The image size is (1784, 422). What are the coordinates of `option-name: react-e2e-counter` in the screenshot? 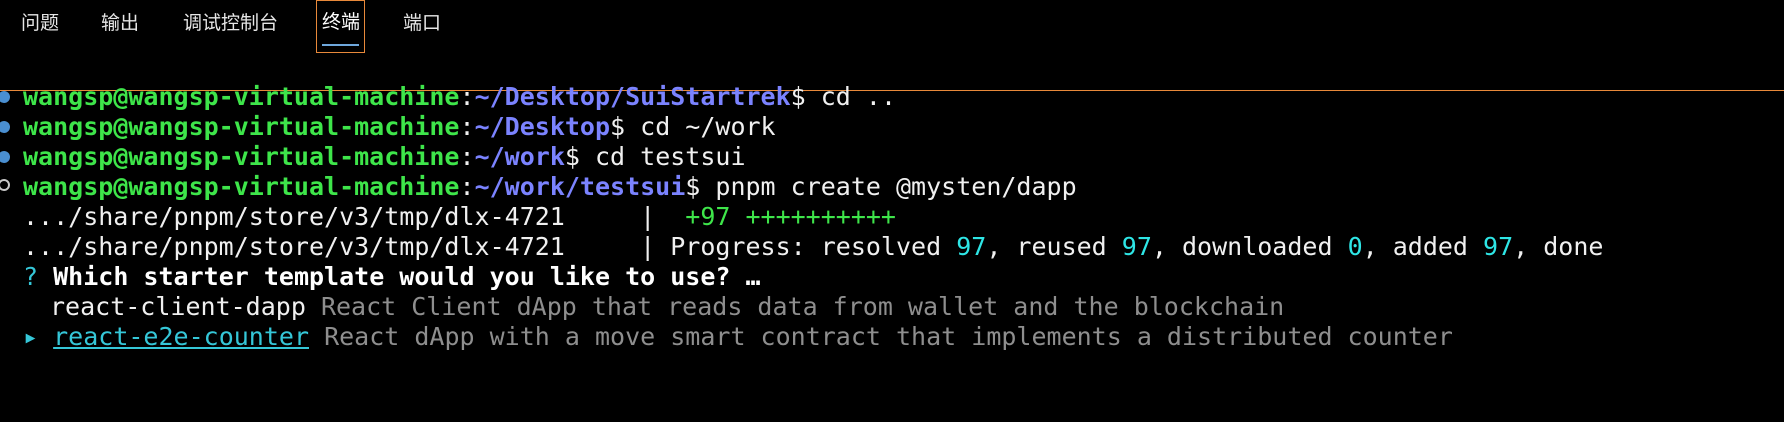 It's located at (181, 336).